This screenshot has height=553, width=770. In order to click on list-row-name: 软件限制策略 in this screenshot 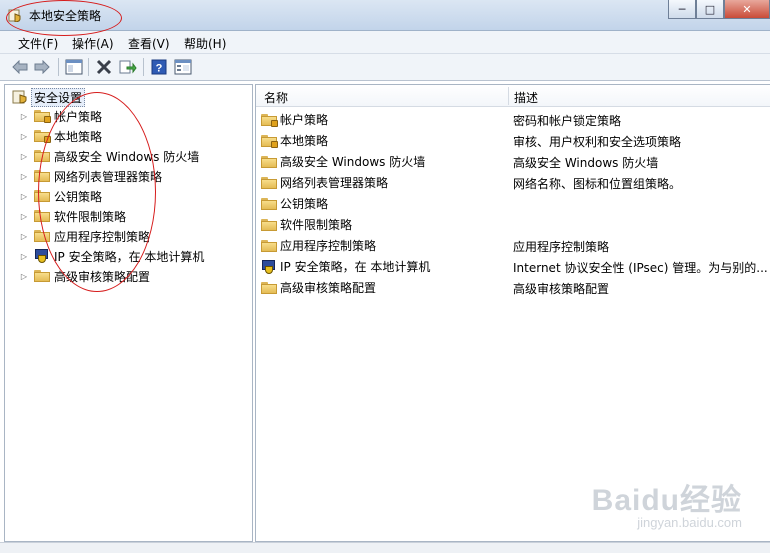, I will do `click(306, 224)`.